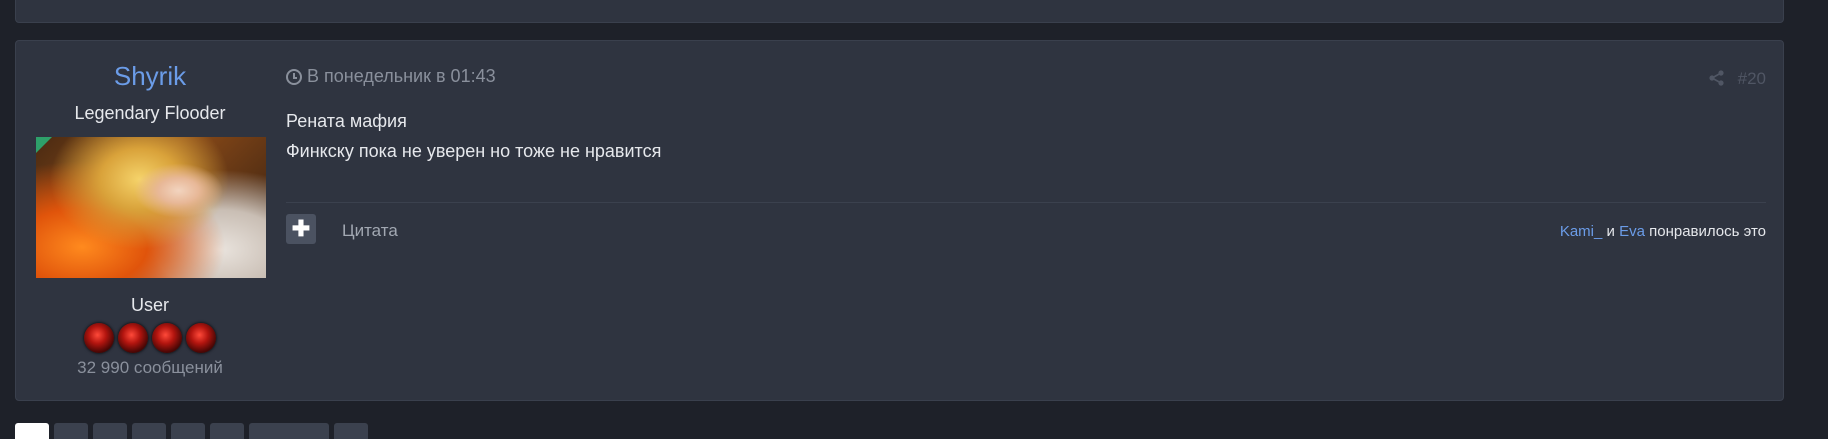  I want to click on post-date-link: В понедельник в 01:43, so click(391, 76).